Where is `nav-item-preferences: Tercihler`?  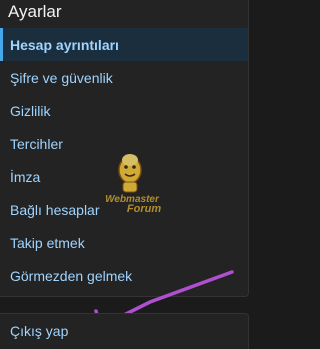 nav-item-preferences: Tercihler is located at coordinates (124, 143).